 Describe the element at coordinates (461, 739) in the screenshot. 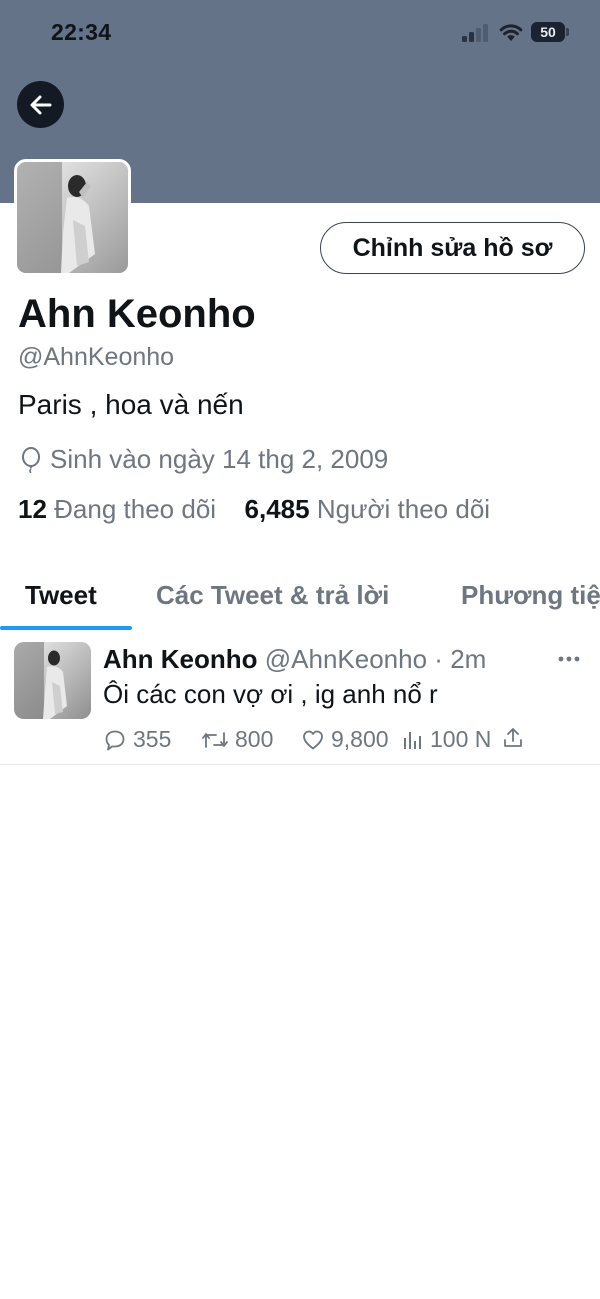

I see `views-count: 100 N` at that location.